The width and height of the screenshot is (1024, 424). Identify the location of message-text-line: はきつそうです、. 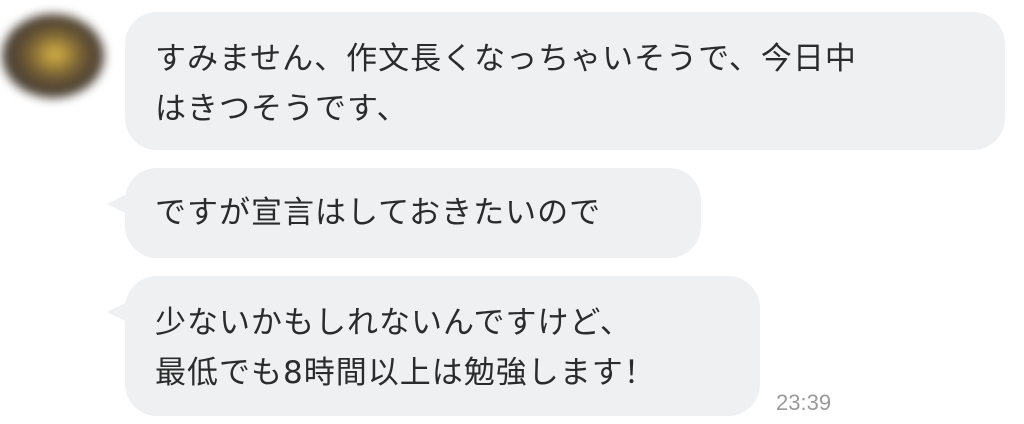
(282, 109).